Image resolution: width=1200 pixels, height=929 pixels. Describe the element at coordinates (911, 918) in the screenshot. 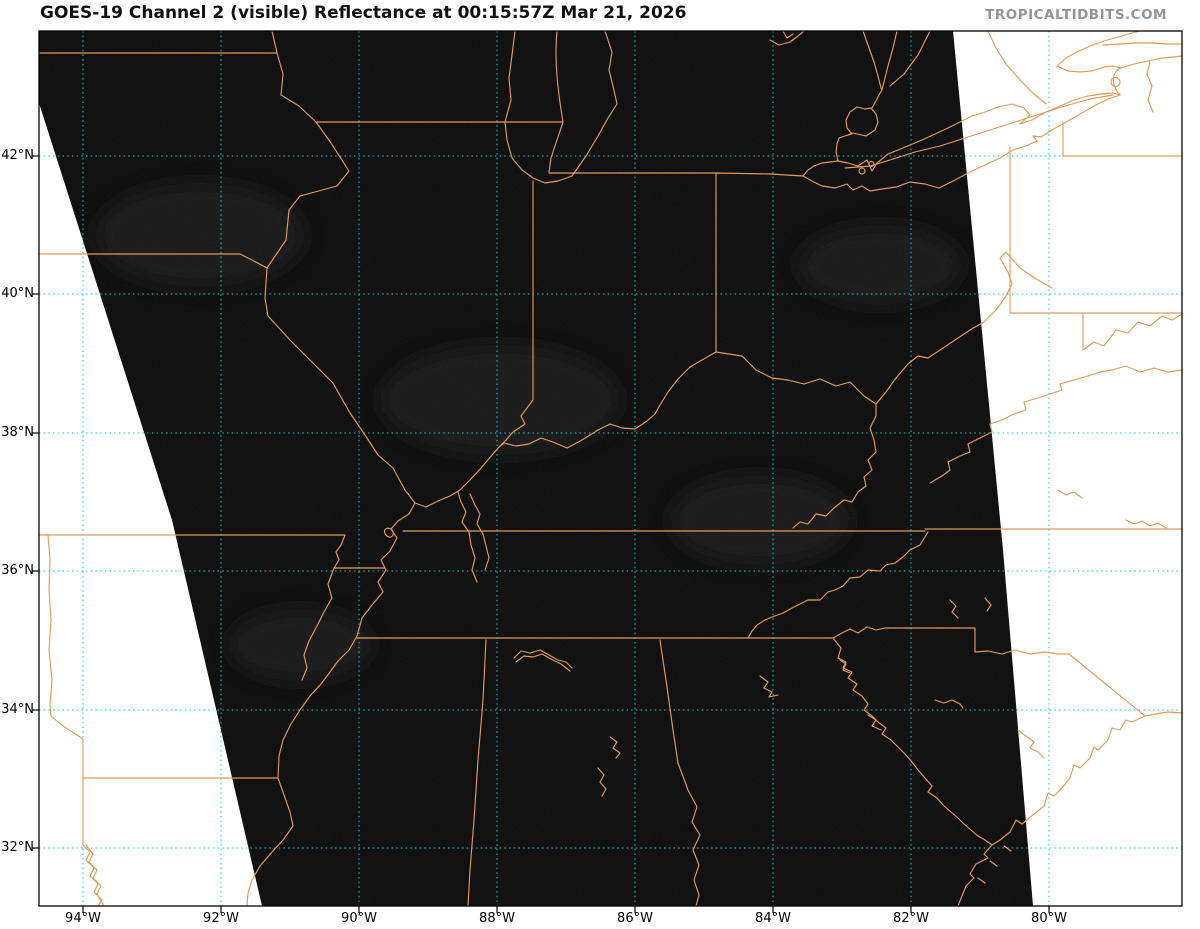

I see `lon-axis-label: 82°W` at that location.